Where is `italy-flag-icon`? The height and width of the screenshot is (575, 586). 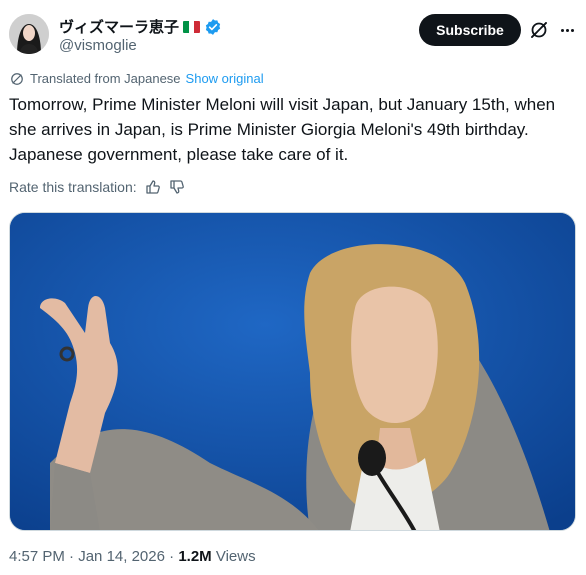 italy-flag-icon is located at coordinates (192, 26).